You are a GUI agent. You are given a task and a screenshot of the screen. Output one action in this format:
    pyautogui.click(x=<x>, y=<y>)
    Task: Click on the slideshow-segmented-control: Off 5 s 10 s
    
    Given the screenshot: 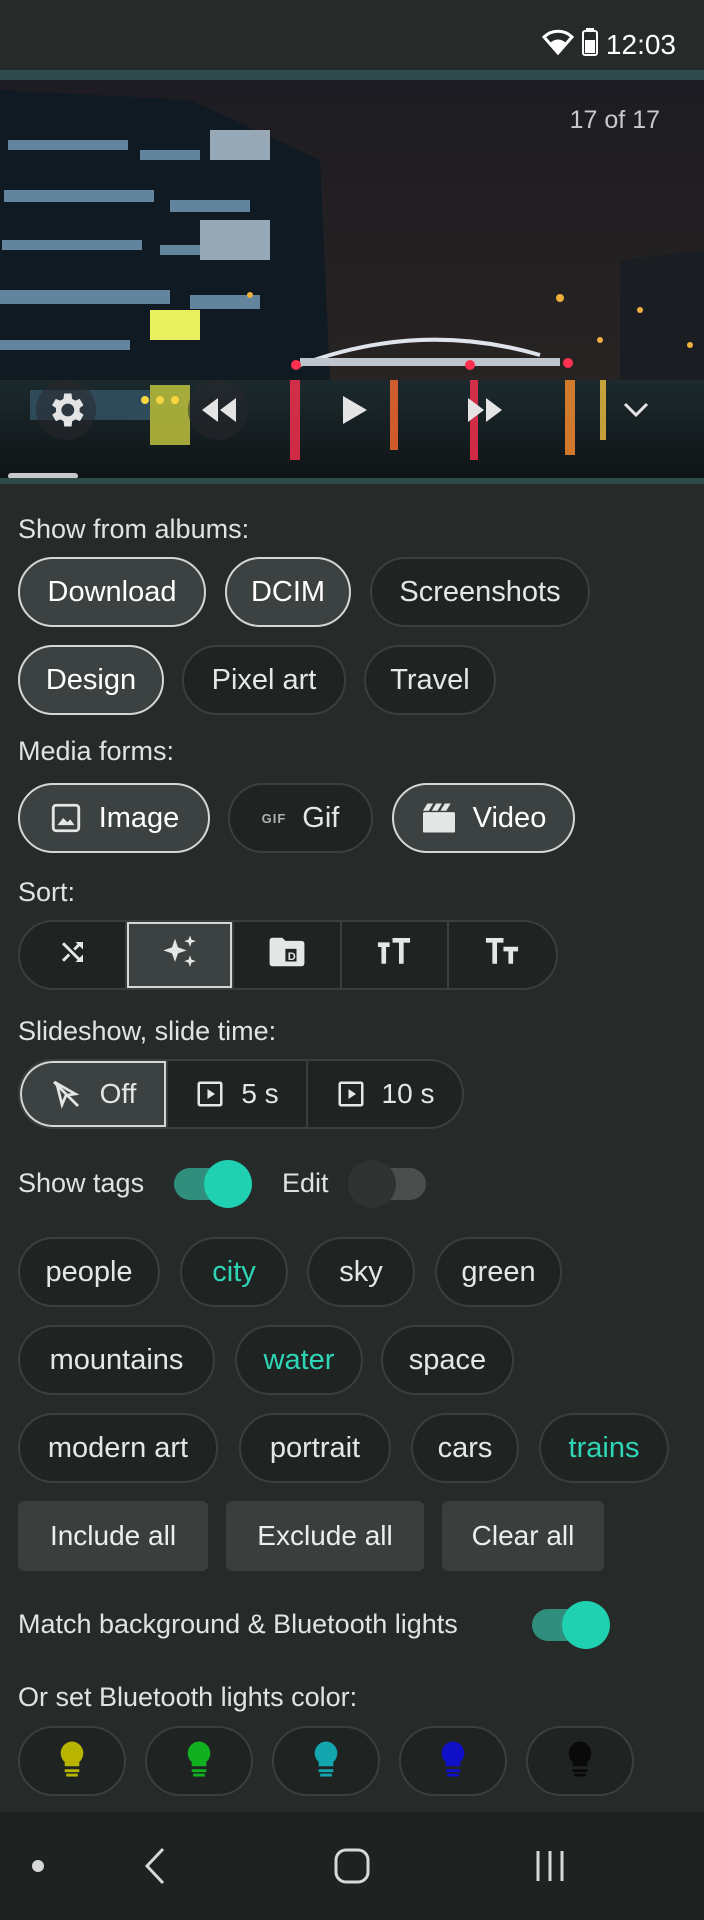 What is the action you would take?
    pyautogui.click(x=241, y=1094)
    